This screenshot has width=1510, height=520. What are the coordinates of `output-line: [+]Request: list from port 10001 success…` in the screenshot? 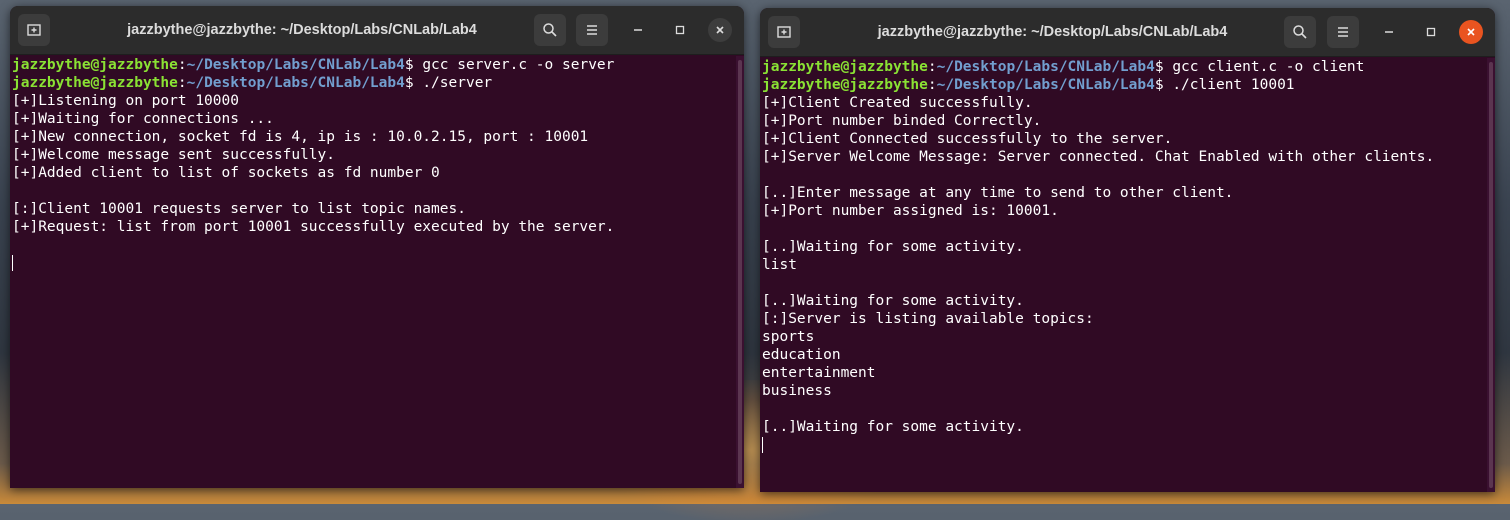 It's located at (313, 227).